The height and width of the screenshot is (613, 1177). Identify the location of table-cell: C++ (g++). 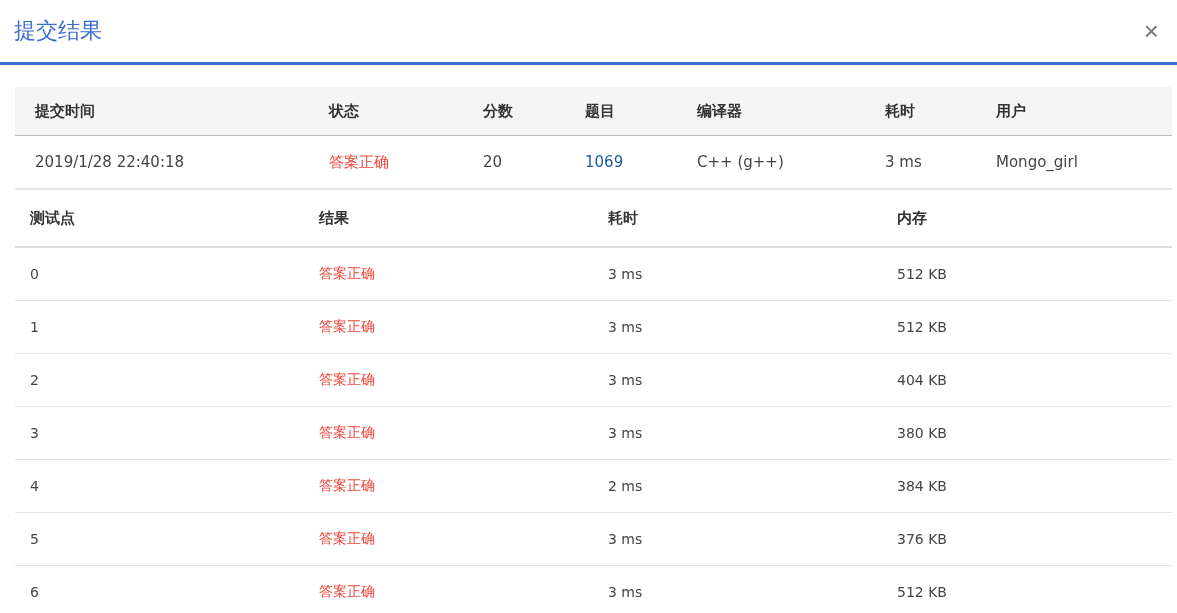
(771, 163).